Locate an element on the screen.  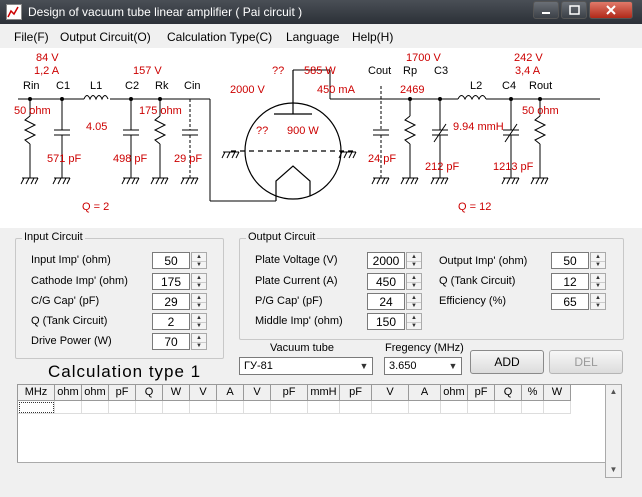
cg-cap-field is located at coordinates (171, 301).